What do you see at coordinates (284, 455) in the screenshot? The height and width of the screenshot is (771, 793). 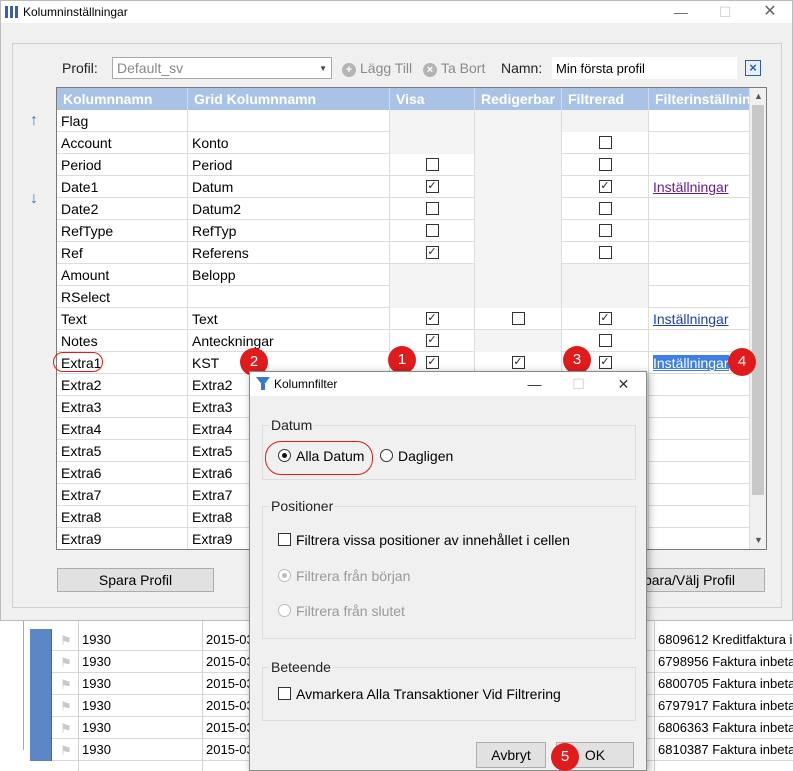 I see `all-dates-radio` at bounding box center [284, 455].